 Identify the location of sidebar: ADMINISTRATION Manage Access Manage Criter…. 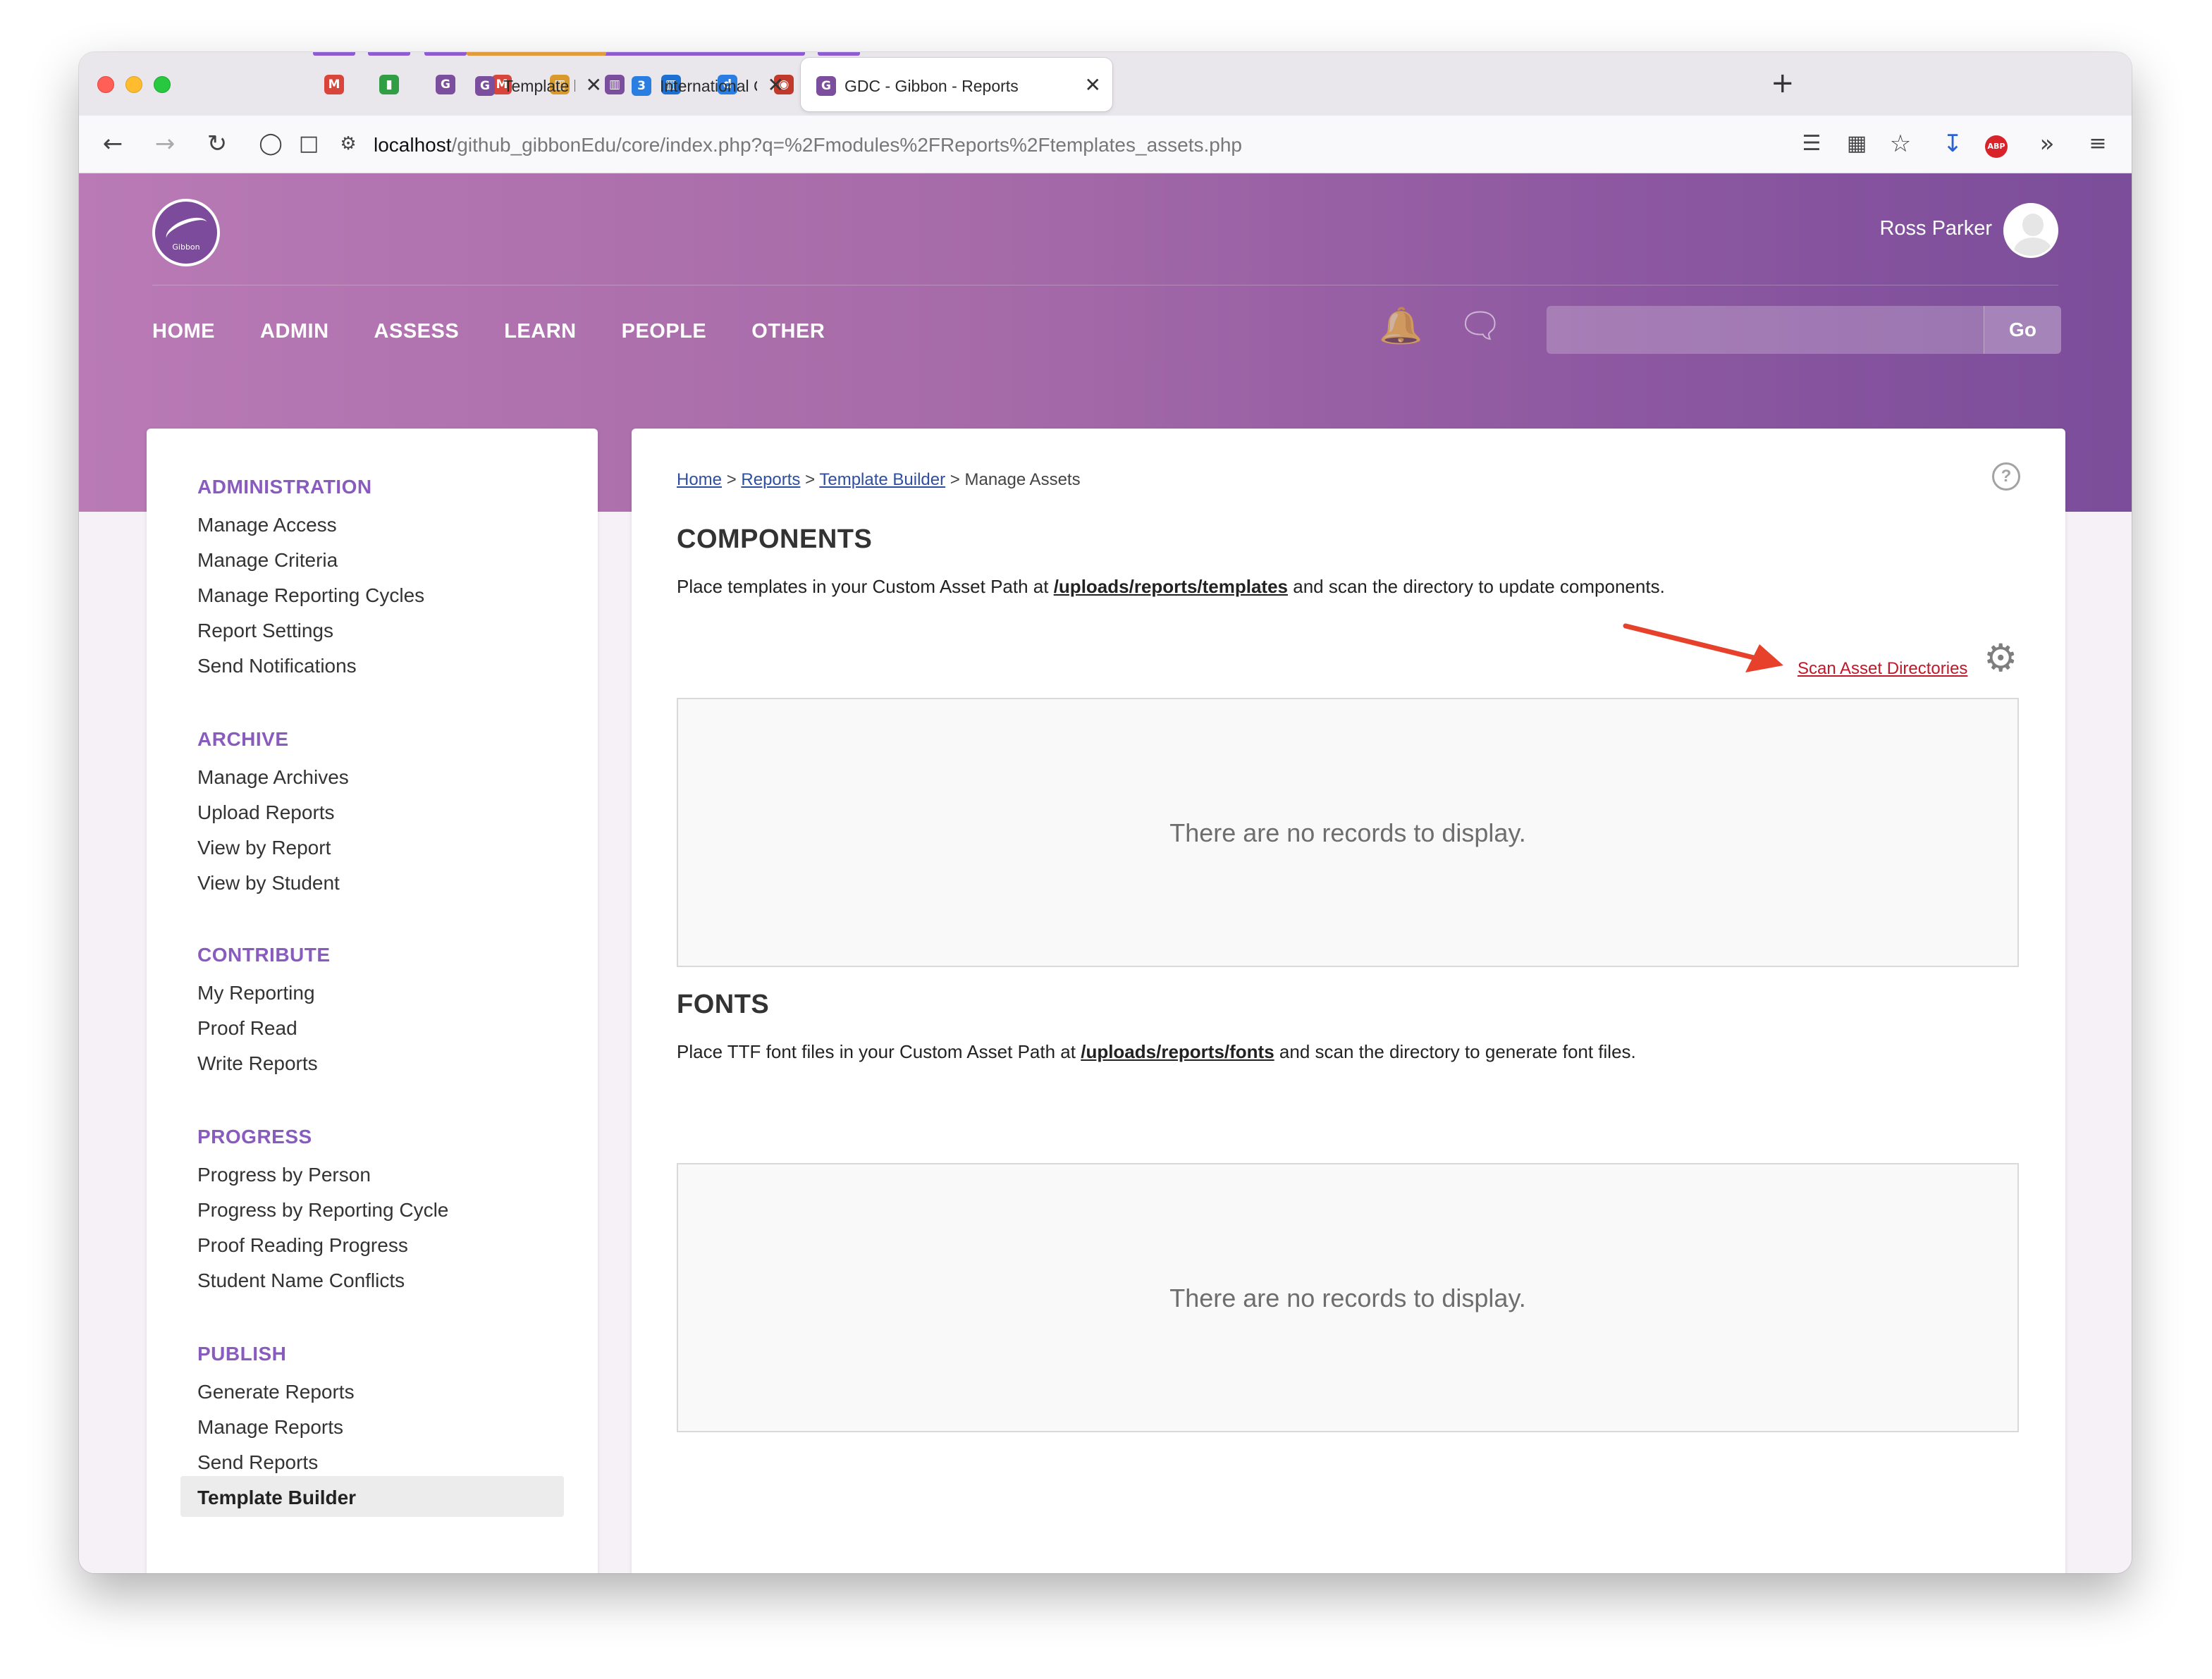
(372, 1001).